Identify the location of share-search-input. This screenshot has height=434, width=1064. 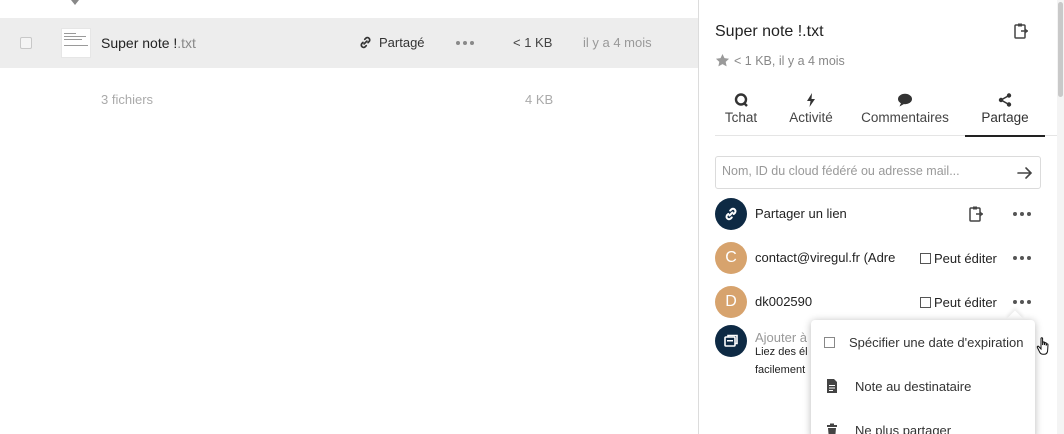
(867, 171).